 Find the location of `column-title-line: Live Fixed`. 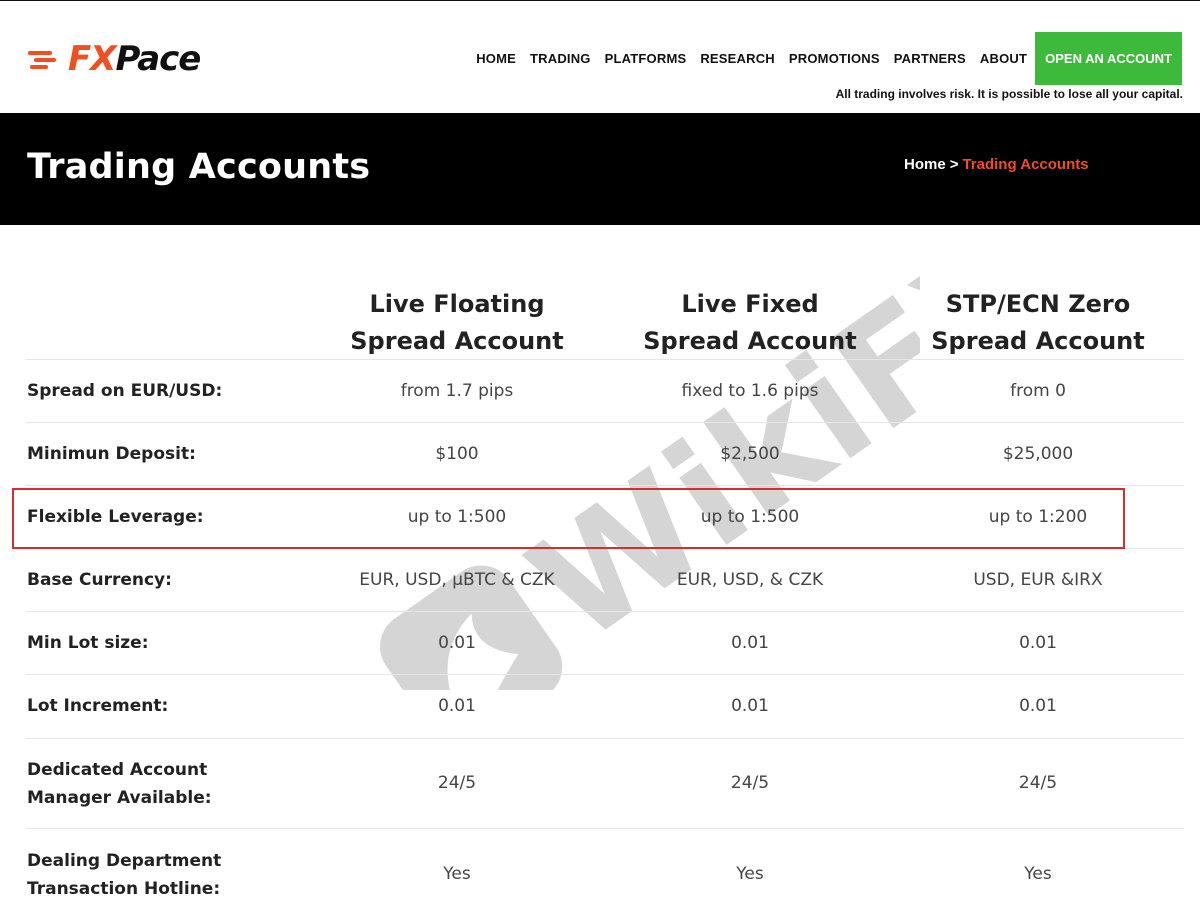

column-title-line: Live Fixed is located at coordinates (750, 304).